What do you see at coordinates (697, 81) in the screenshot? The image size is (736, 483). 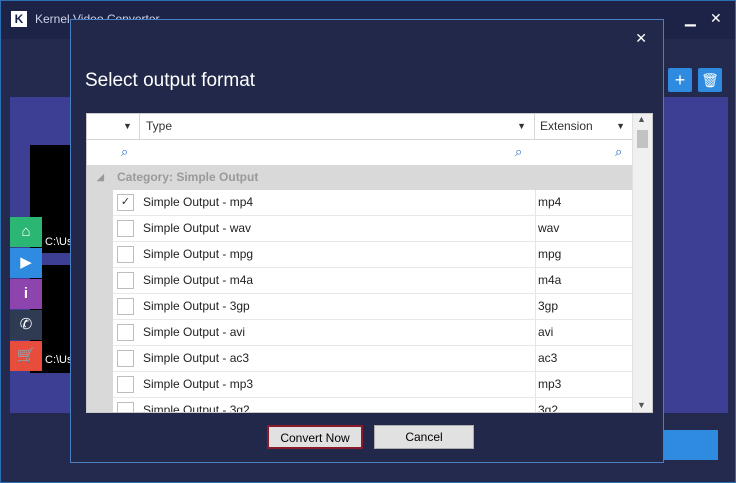 I see `toolbar: + 🗑` at bounding box center [697, 81].